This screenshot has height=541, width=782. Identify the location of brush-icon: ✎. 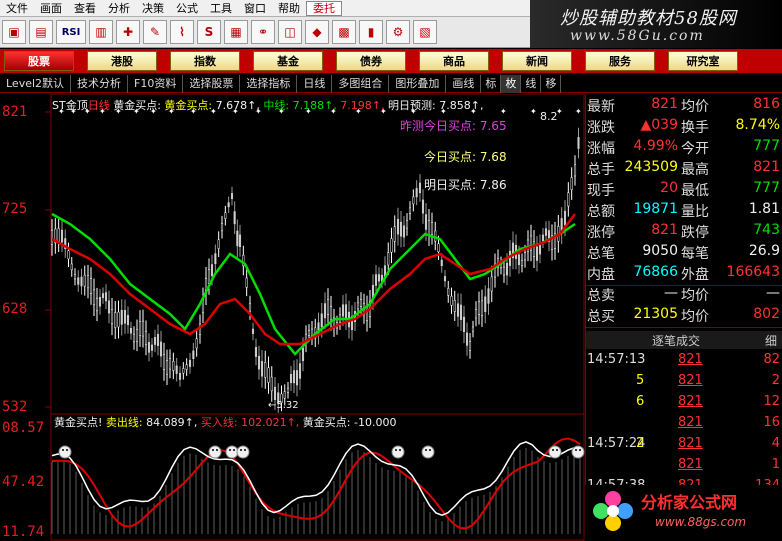
(155, 32).